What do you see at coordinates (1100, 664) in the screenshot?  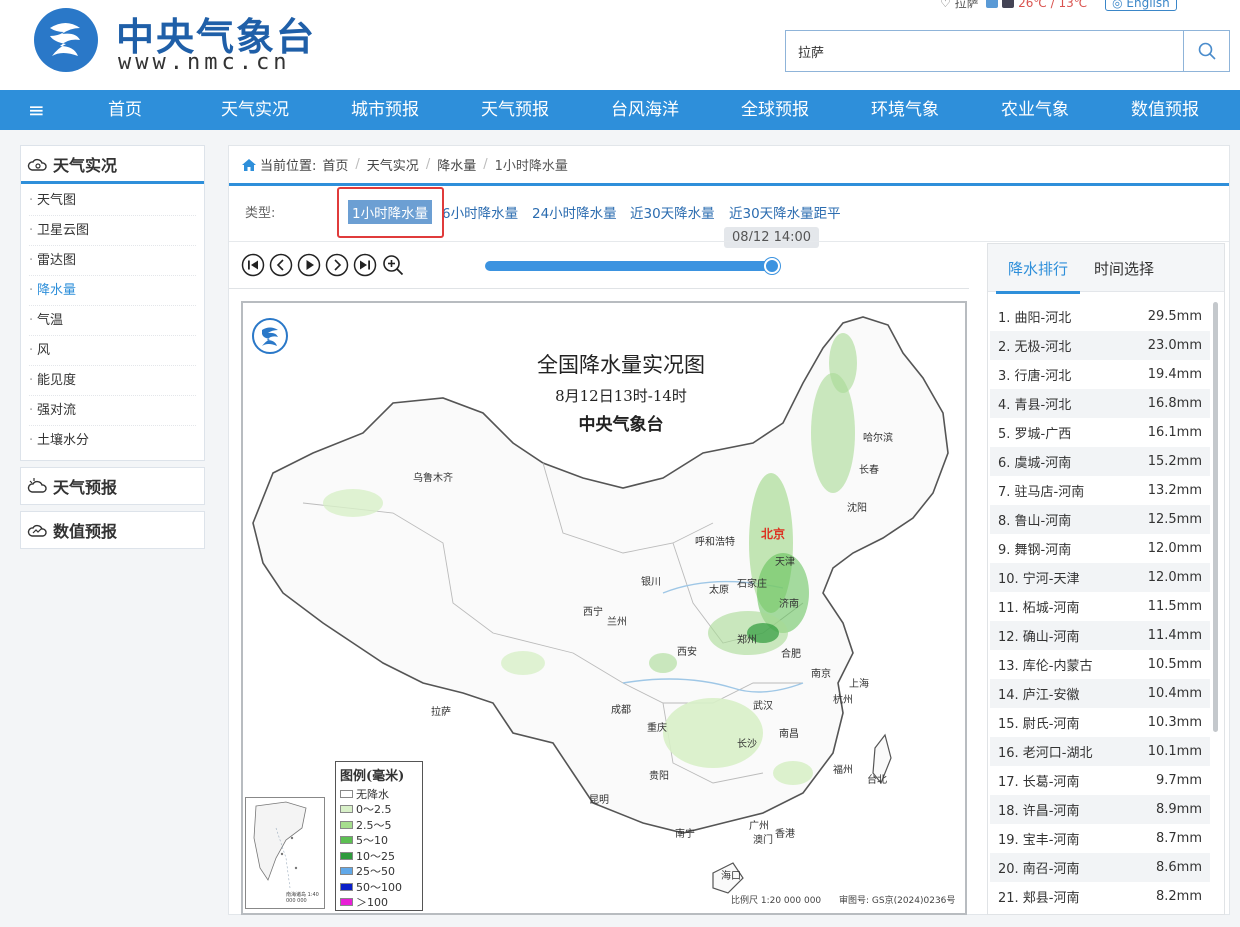 I see `ranking-row: 13. 库伦-内蒙古 10.5mm` at bounding box center [1100, 664].